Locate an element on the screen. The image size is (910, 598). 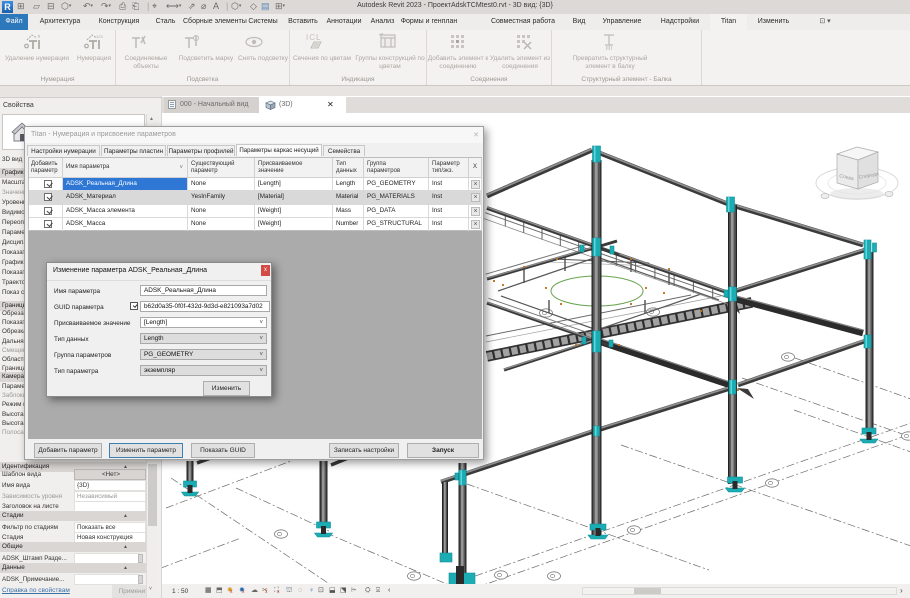
svg-text: 123 is located at coordinates (99, 36).